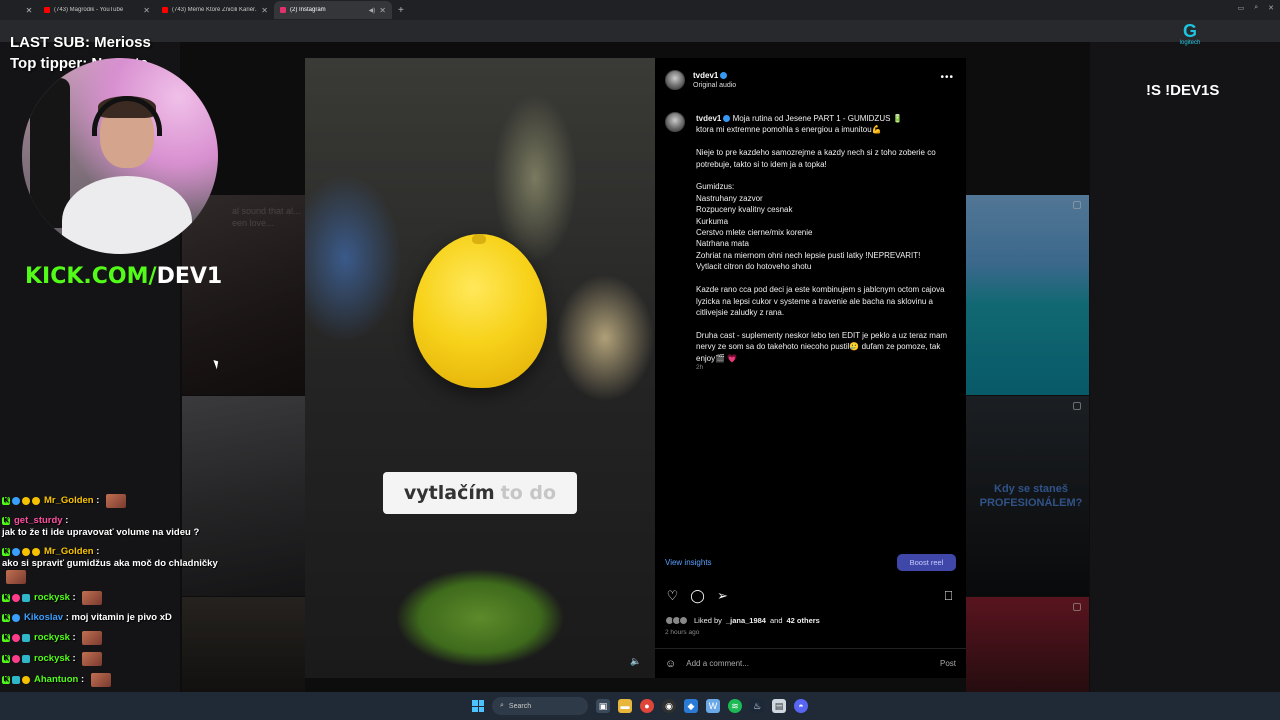 This screenshot has height=720, width=1280. What do you see at coordinates (713, 706) in the screenshot?
I see `word-icon: W` at bounding box center [713, 706].